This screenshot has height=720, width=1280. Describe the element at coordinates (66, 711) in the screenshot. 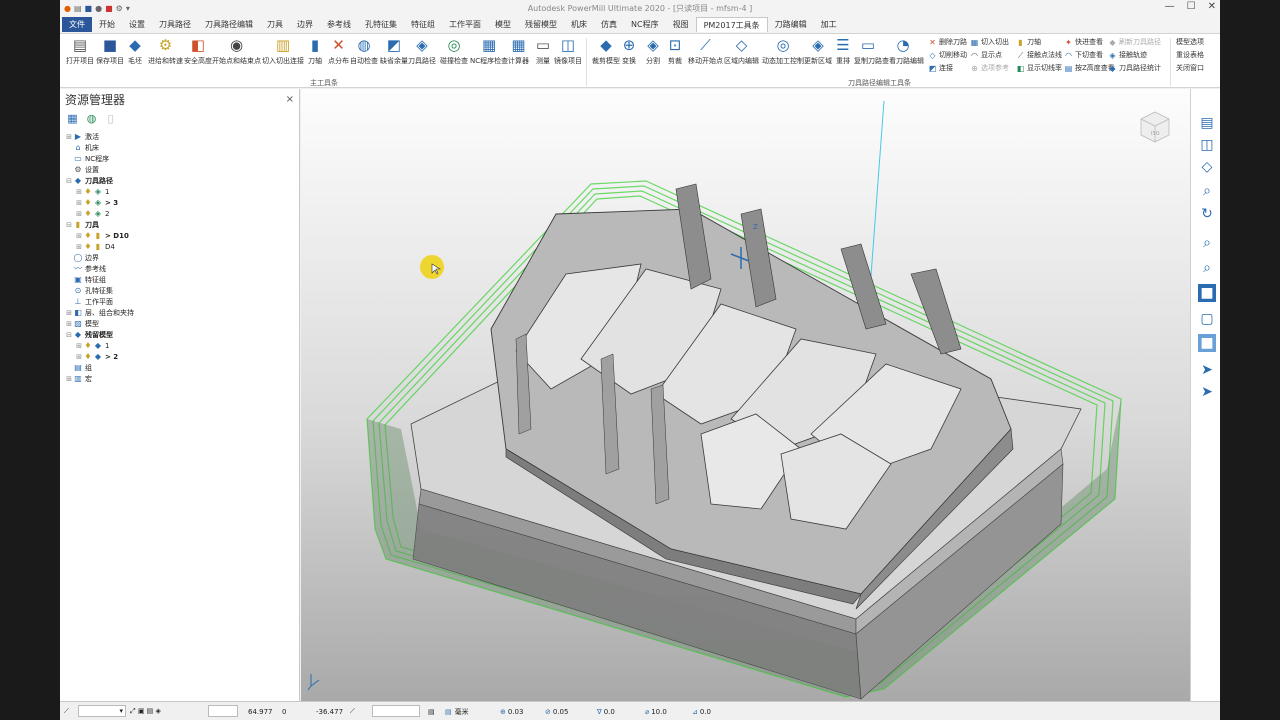

I see `status-mode-icon: ⟋` at that location.